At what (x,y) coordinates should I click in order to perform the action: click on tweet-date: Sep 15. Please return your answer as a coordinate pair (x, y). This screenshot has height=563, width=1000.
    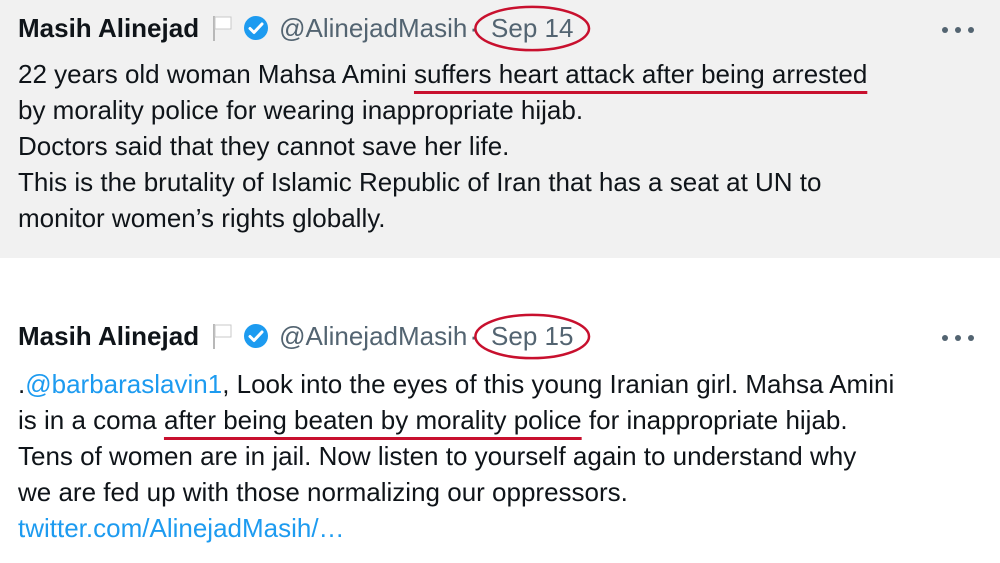
    Looking at the image, I should click on (532, 336).